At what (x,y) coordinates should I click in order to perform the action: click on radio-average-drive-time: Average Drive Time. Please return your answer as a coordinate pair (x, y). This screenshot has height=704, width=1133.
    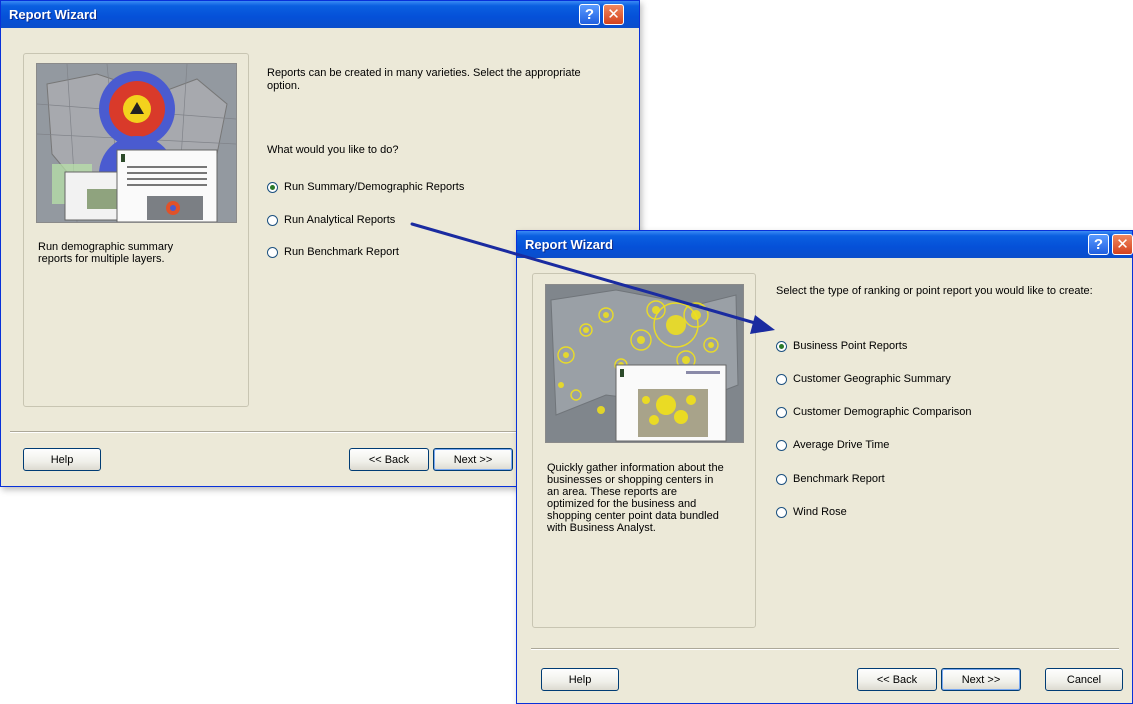
    Looking at the image, I should click on (832, 445).